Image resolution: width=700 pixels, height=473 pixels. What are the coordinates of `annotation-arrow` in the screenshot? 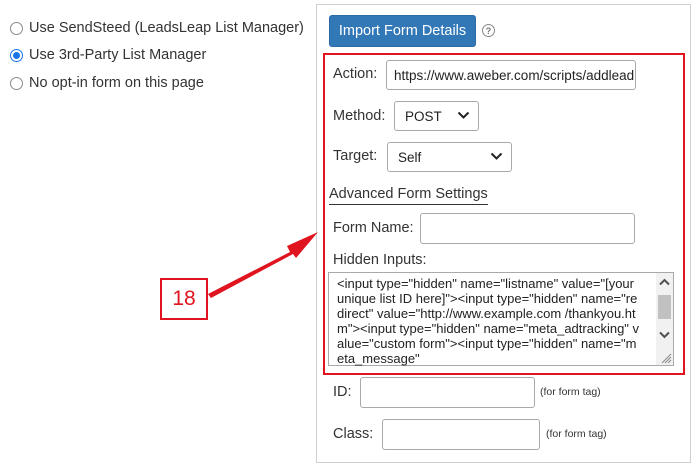 It's located at (263, 265).